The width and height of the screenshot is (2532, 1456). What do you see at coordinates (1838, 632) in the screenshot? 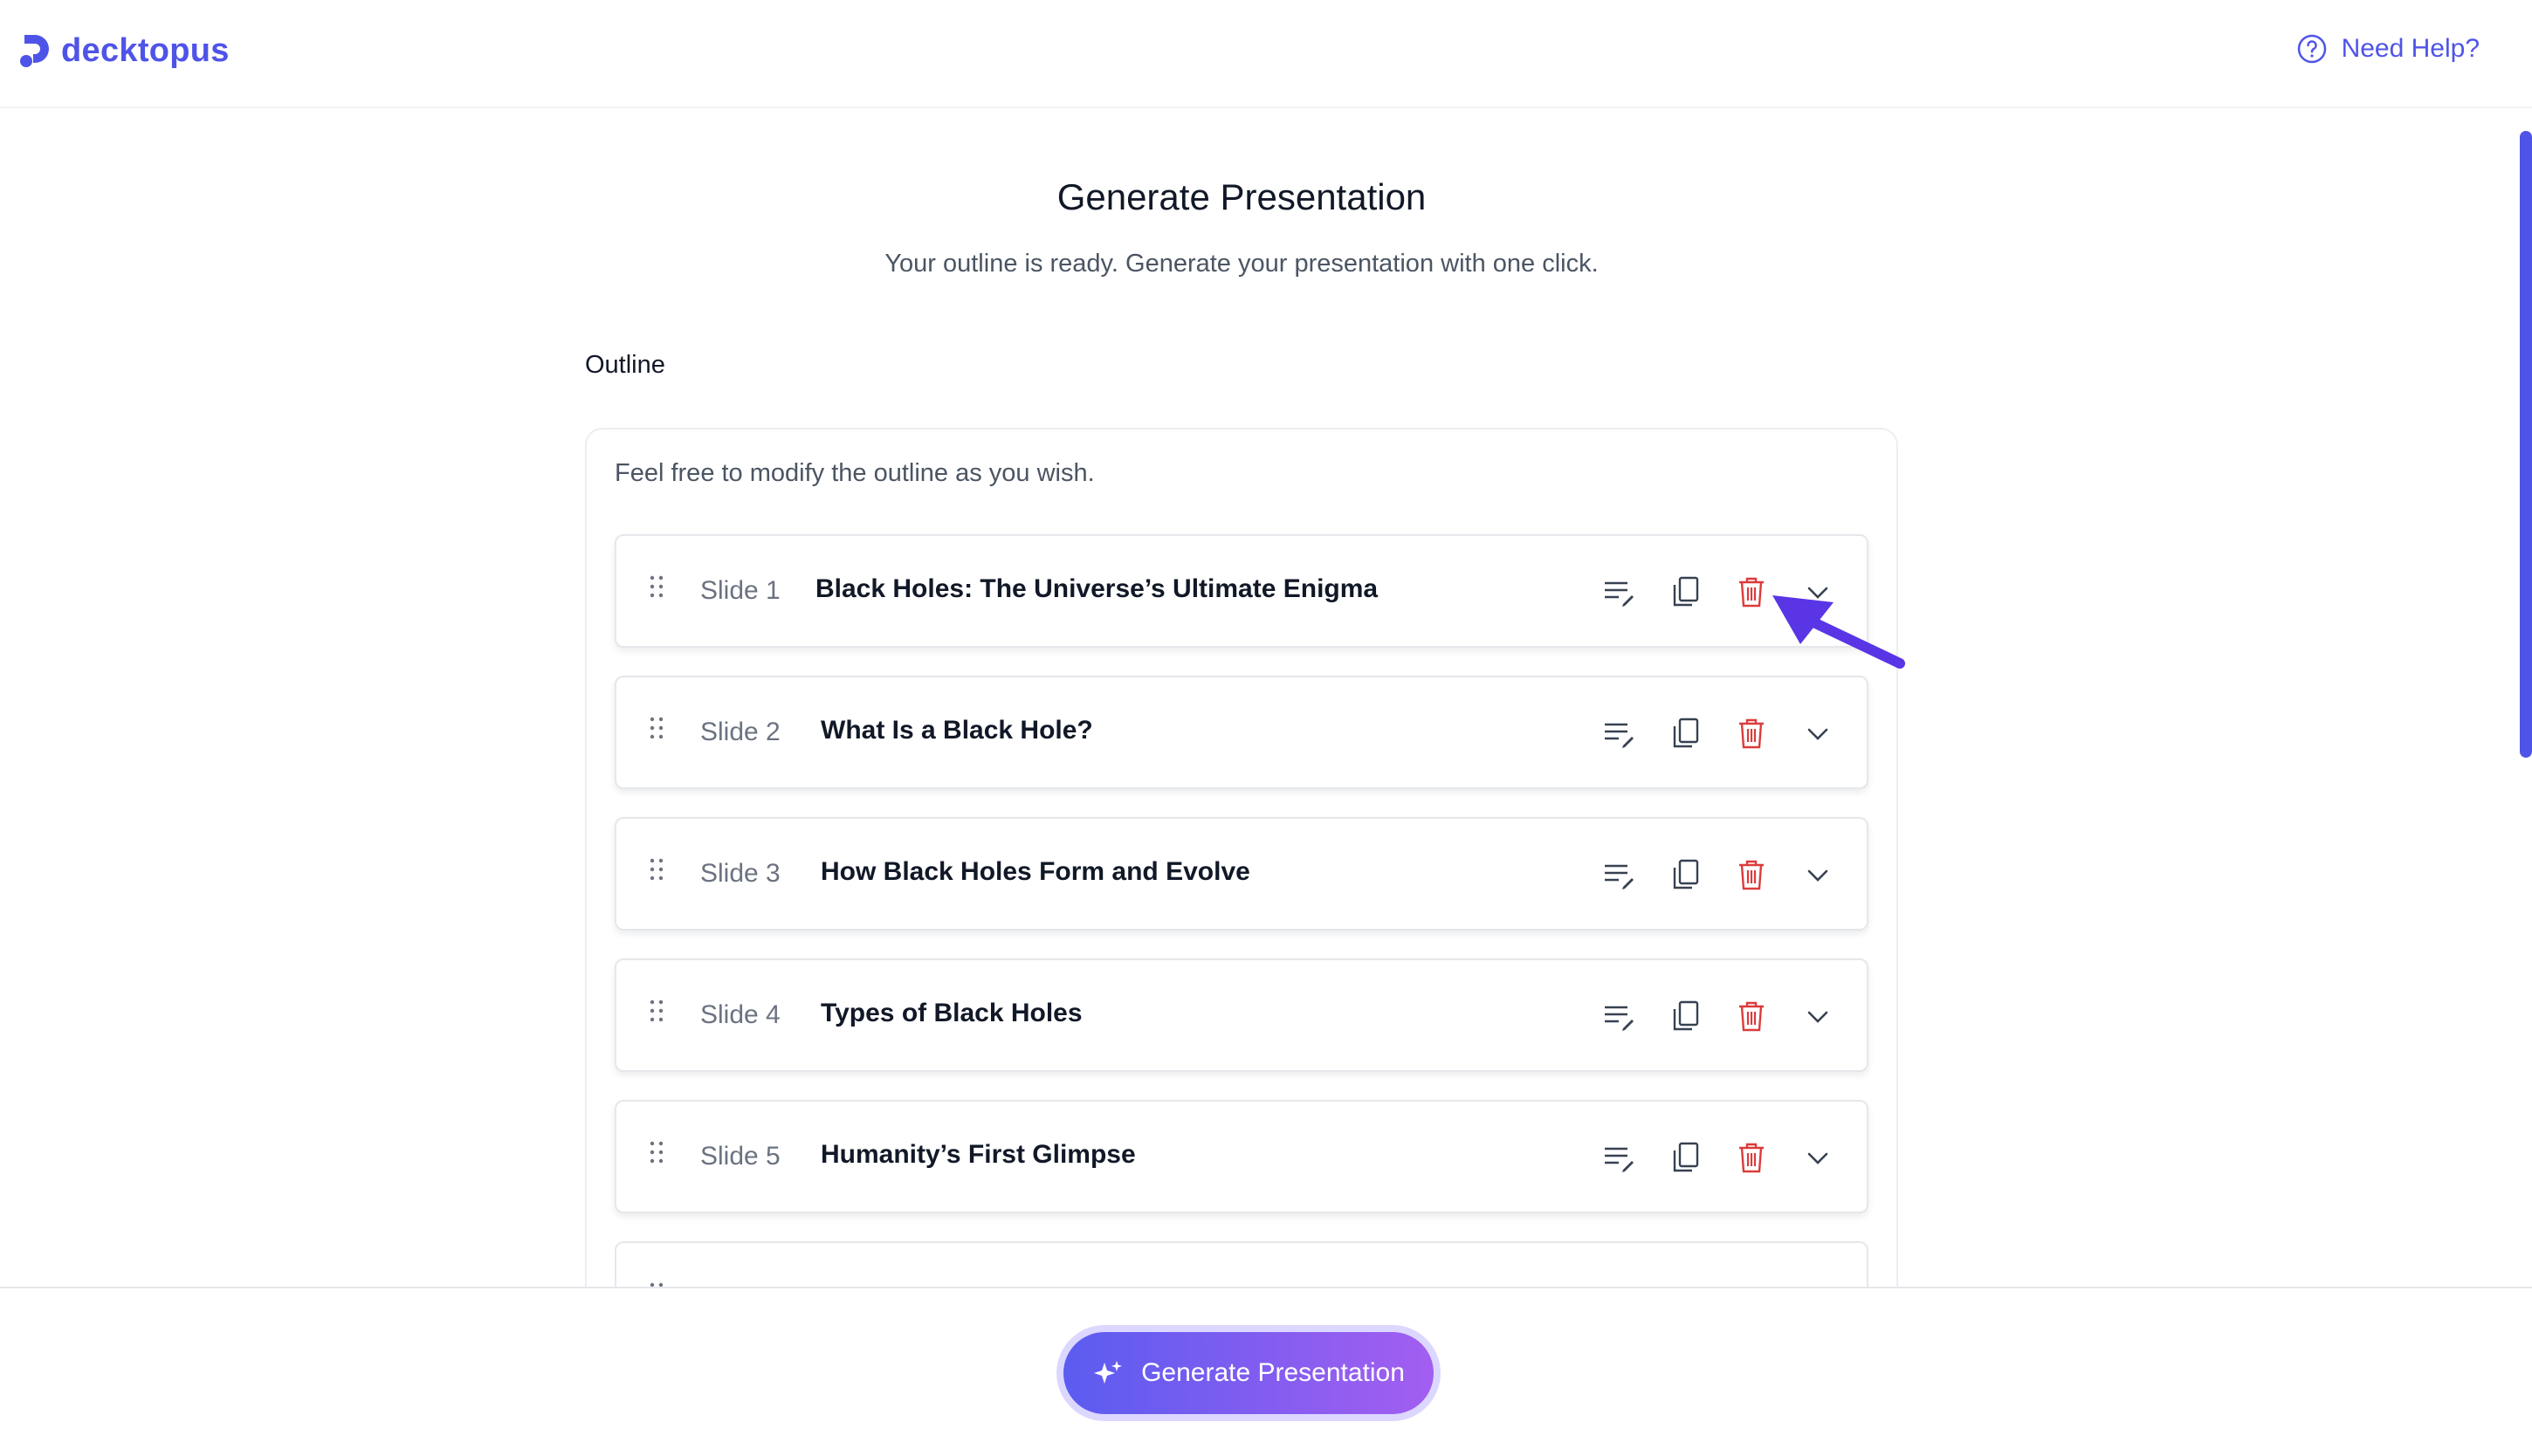
I see `annotation-arrow-icon` at bounding box center [1838, 632].